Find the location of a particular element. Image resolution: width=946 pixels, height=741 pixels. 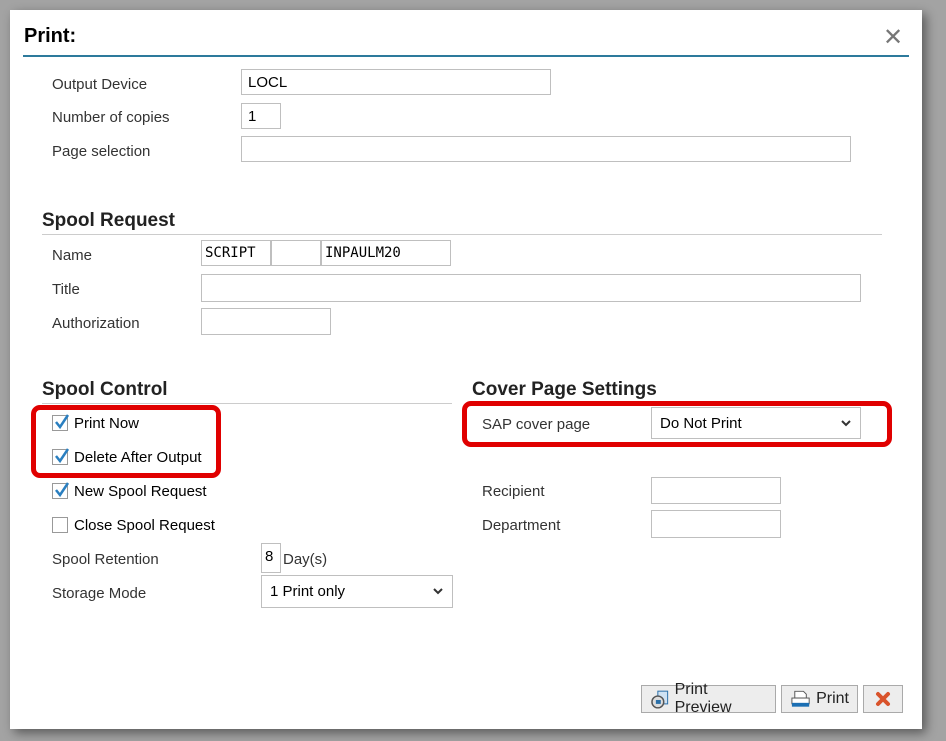

copies-label: Number of copies is located at coordinates (111, 117).